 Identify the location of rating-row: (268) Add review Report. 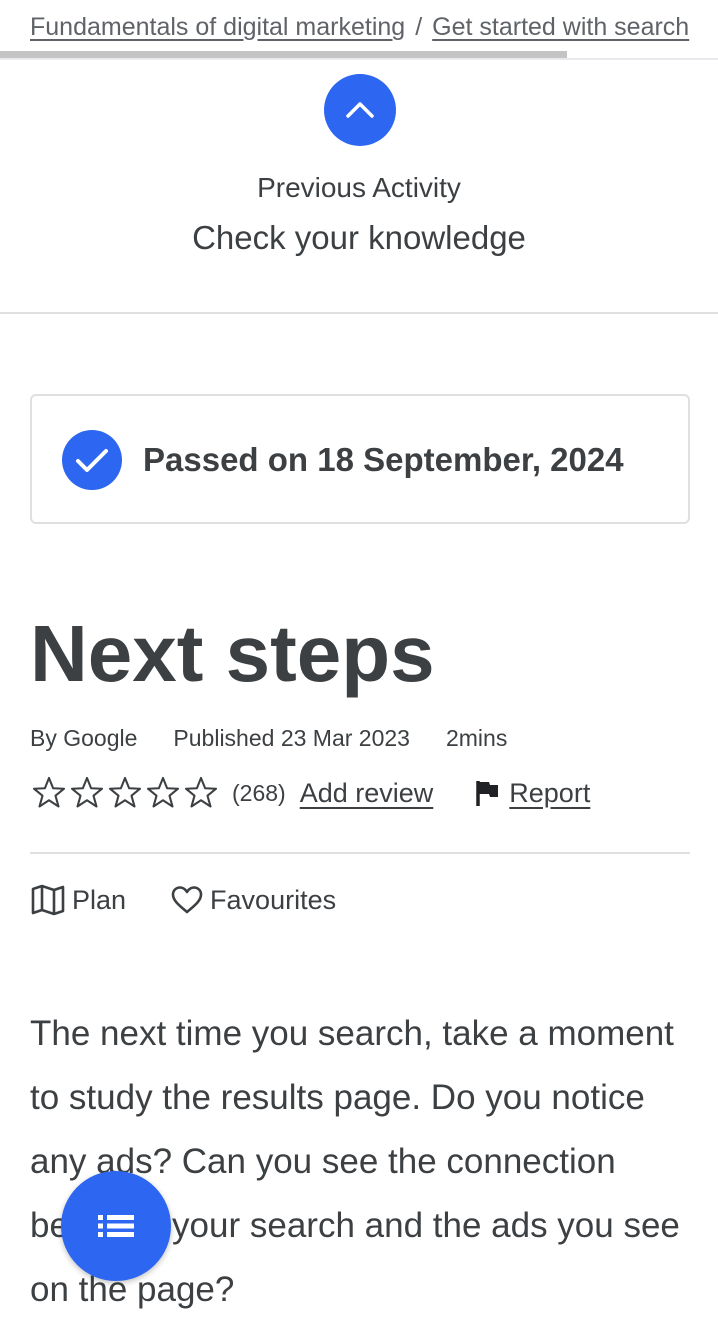
(310, 793).